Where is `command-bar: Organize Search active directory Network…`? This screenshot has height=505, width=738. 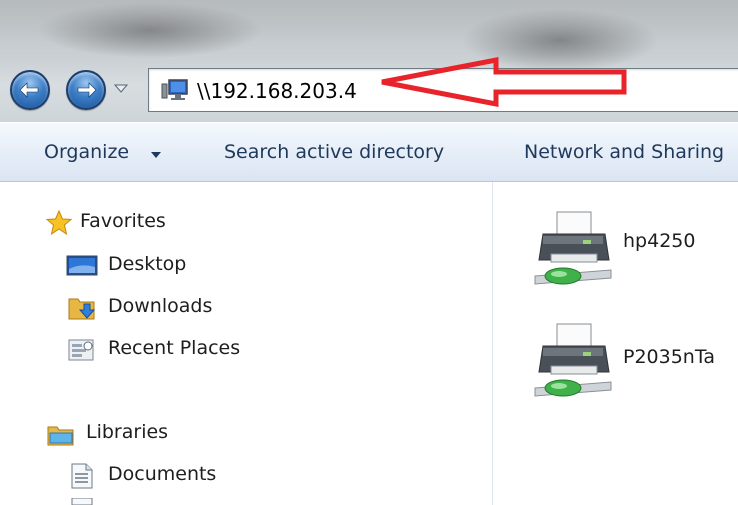 command-bar: Organize Search active directory Network… is located at coordinates (369, 152).